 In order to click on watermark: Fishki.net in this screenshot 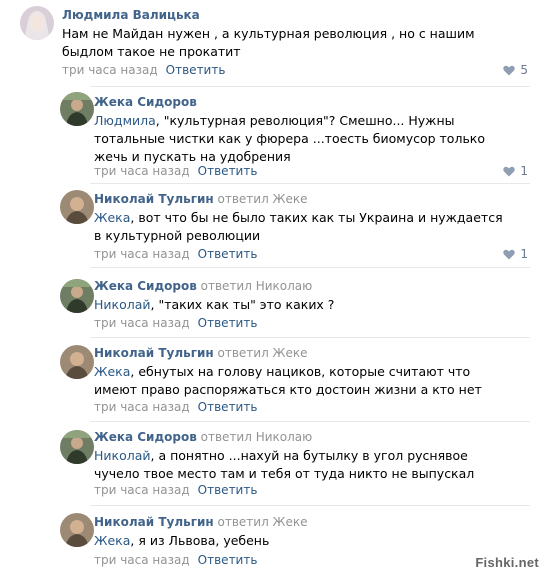, I will do `click(507, 562)`.